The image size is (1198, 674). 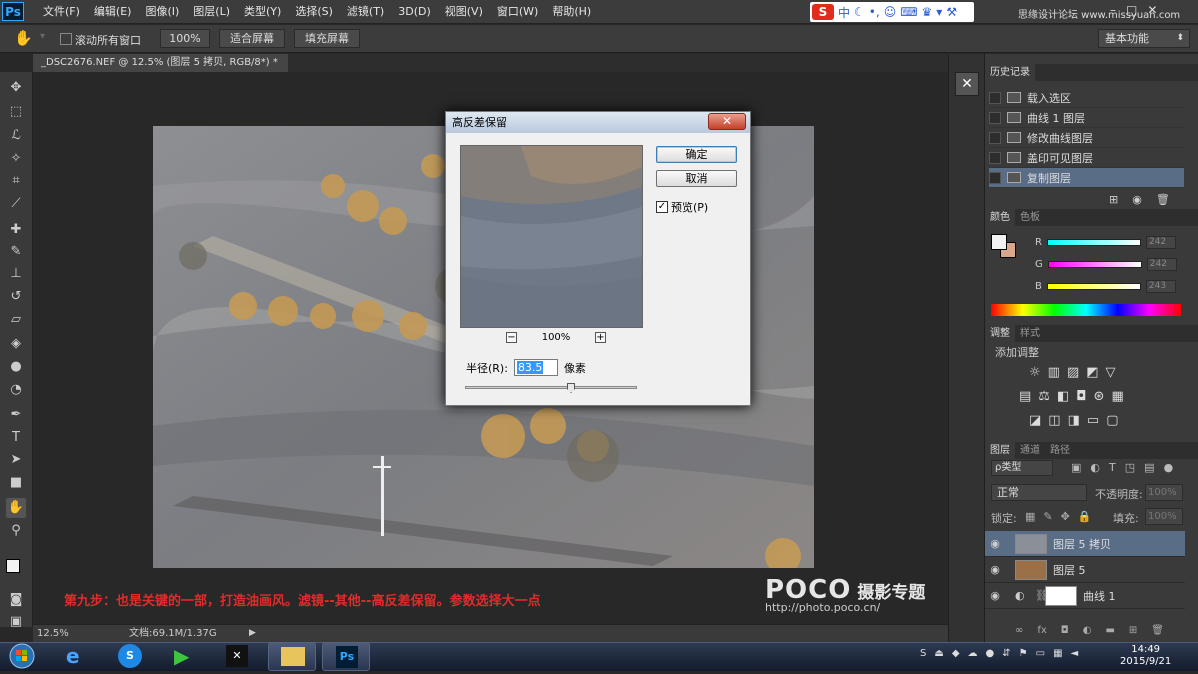 I want to click on cloud-tray-icon: ☁, so click(x=973, y=653).